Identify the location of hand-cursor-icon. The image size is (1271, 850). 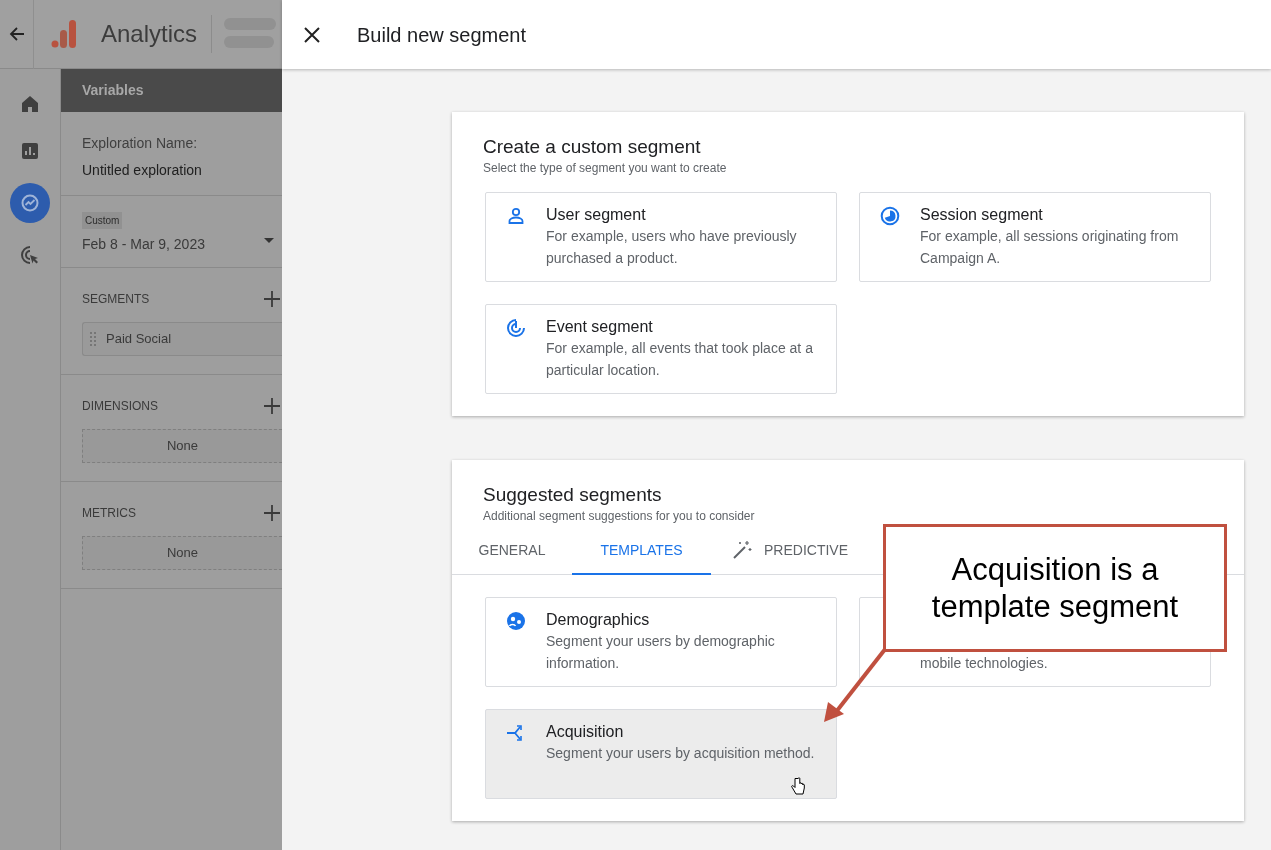
(798, 786).